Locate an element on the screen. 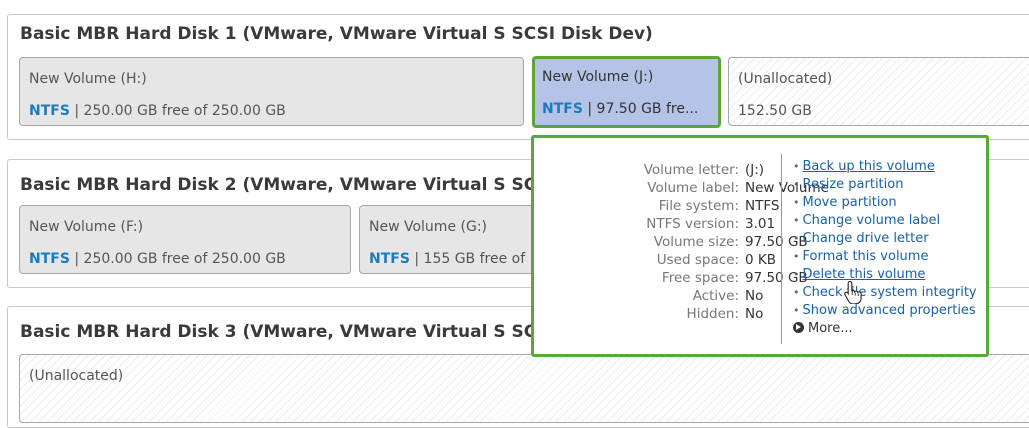  volume-detail: | 155 GB free of is located at coordinates (467, 259).